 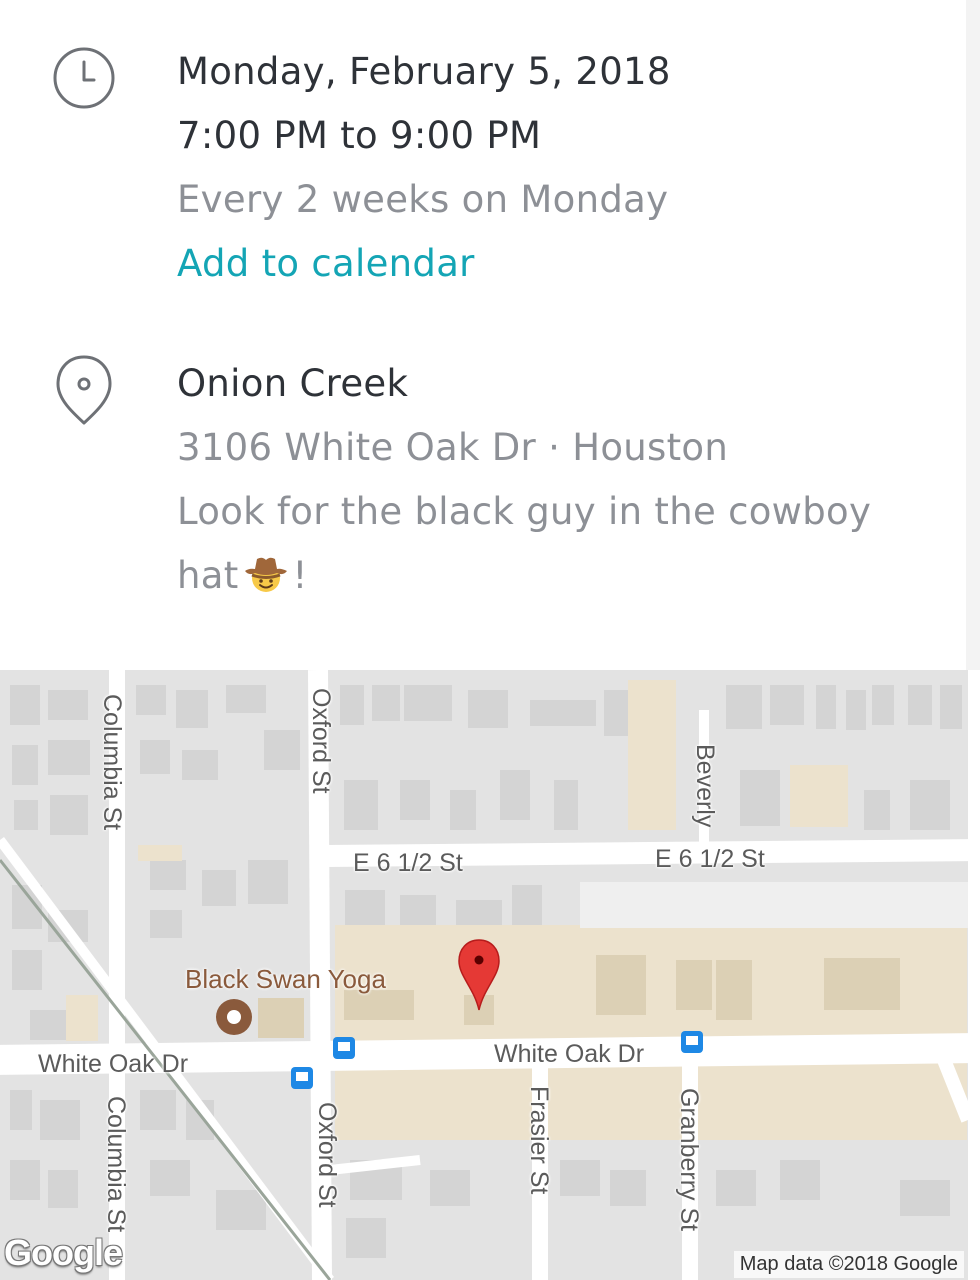 I want to click on cowboy-hat-face-icon, so click(x=266, y=582).